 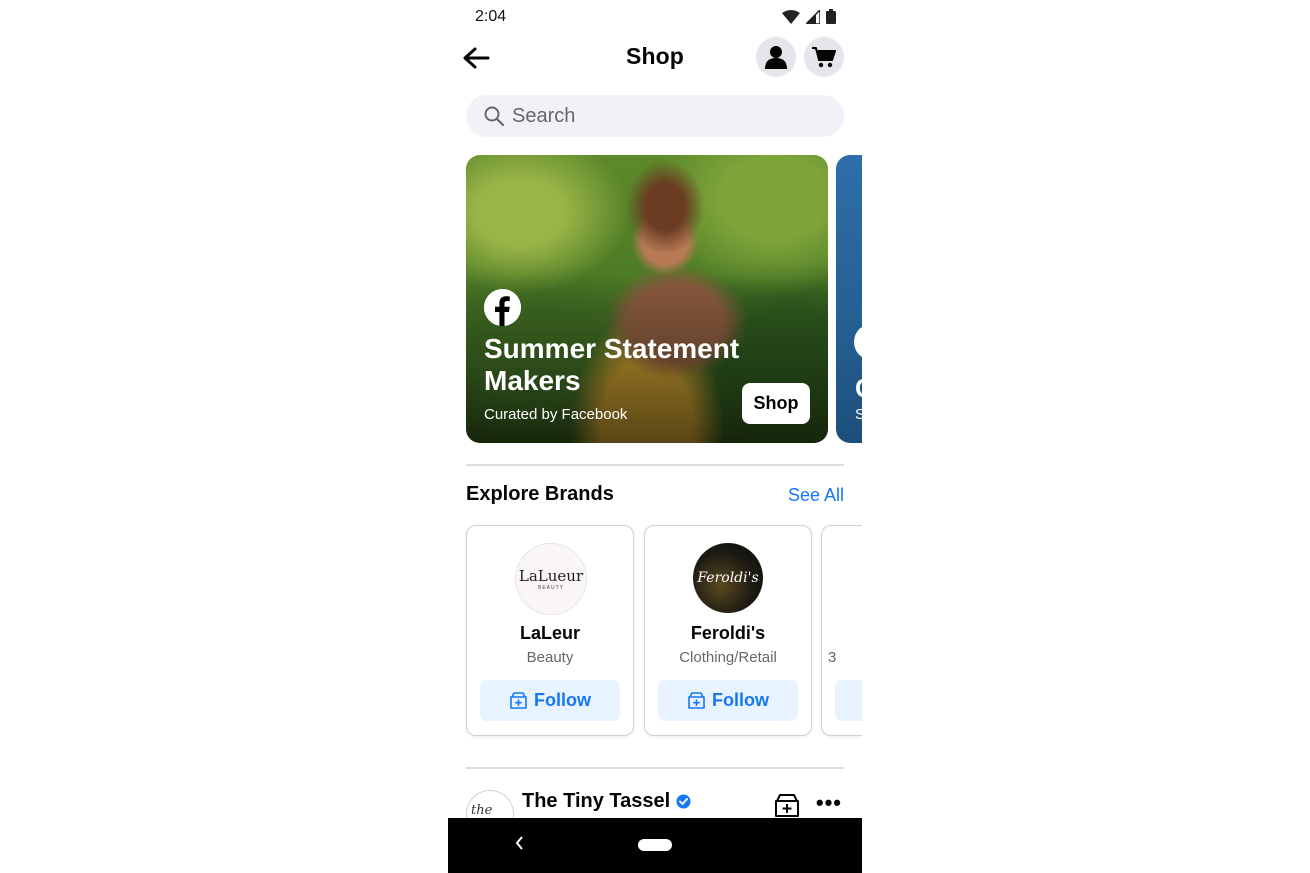 I want to click on search-icon, so click(x=494, y=116).